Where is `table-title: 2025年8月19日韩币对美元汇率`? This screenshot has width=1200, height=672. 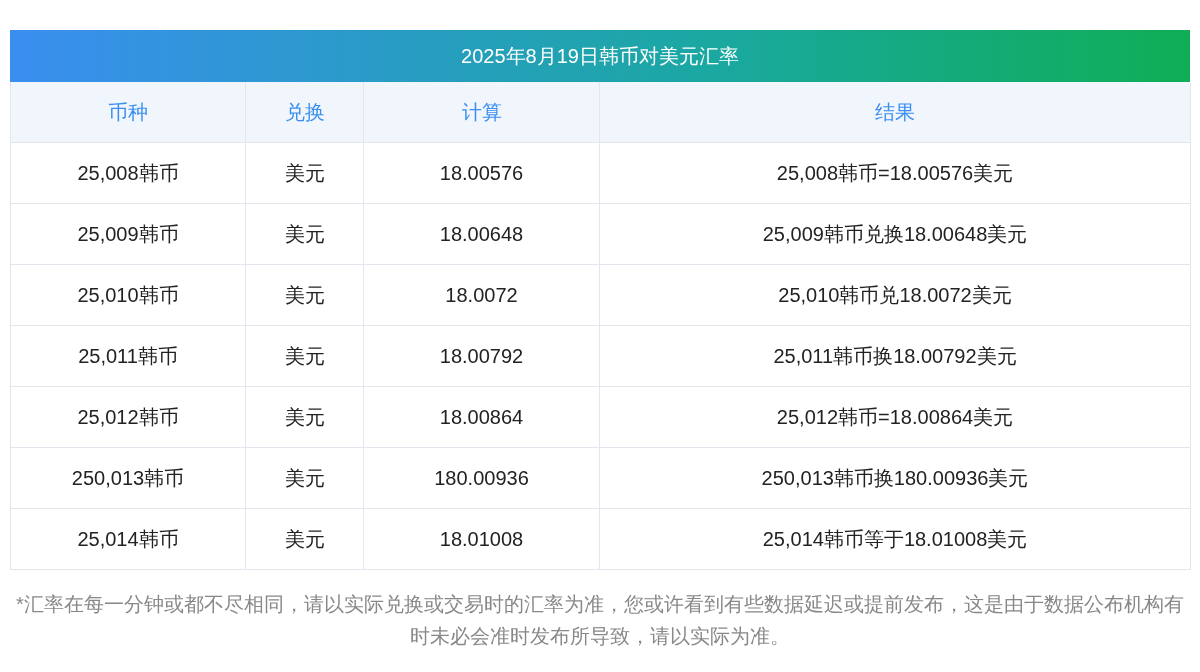
table-title: 2025年8月19日韩币对美元汇率 is located at coordinates (600, 56).